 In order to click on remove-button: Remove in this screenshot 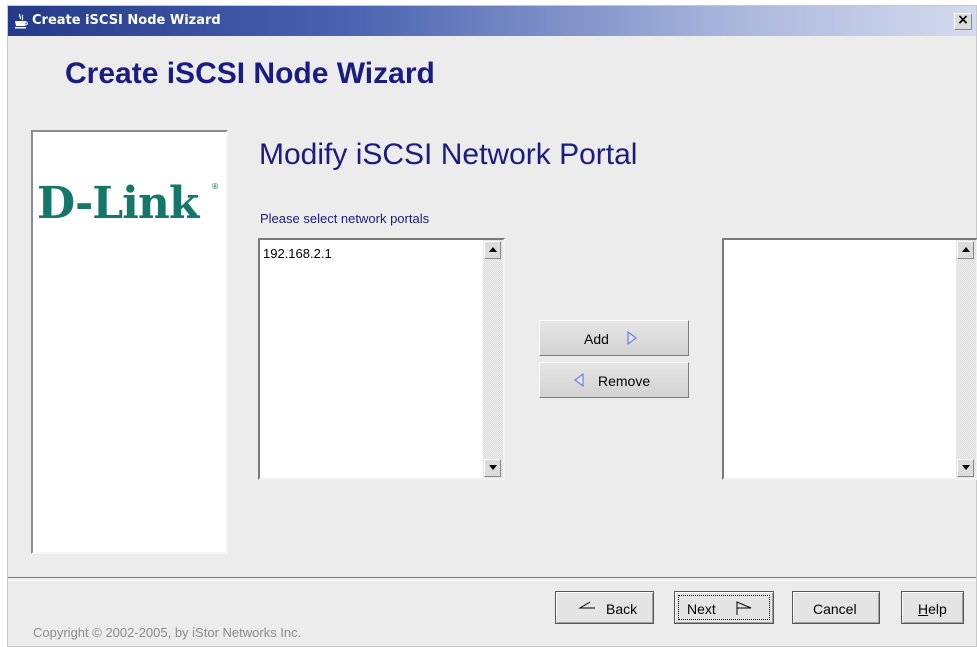, I will do `click(614, 380)`.